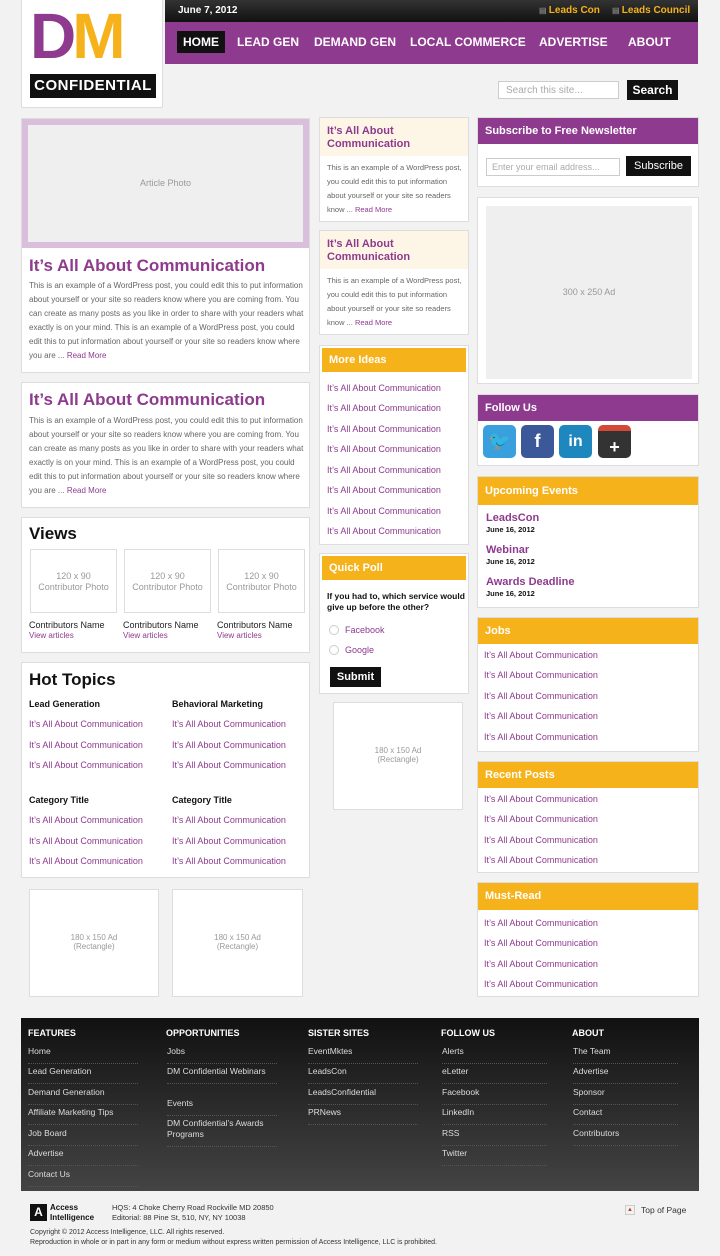  Describe the element at coordinates (569, 10) in the screenshot. I see `top-link-leadscon: Leads Con` at that location.